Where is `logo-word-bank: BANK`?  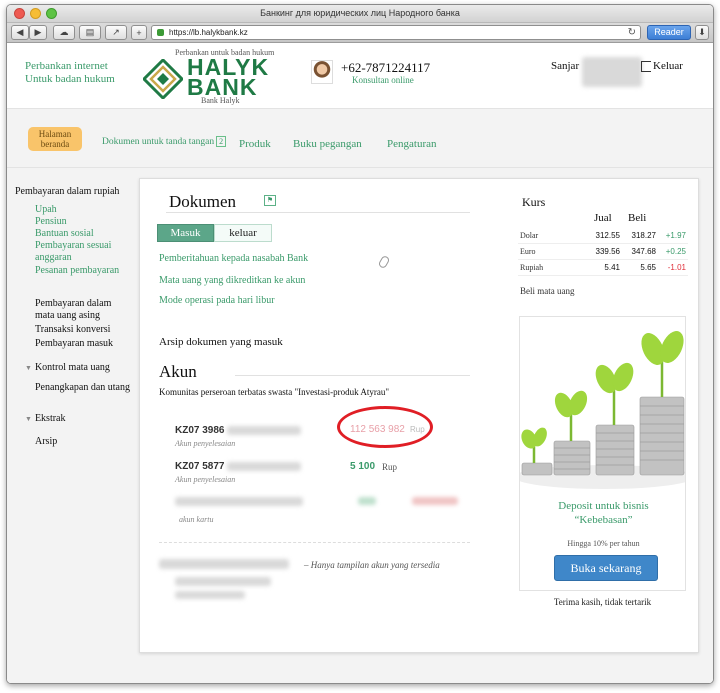
logo-word-bank: BANK is located at coordinates (222, 87).